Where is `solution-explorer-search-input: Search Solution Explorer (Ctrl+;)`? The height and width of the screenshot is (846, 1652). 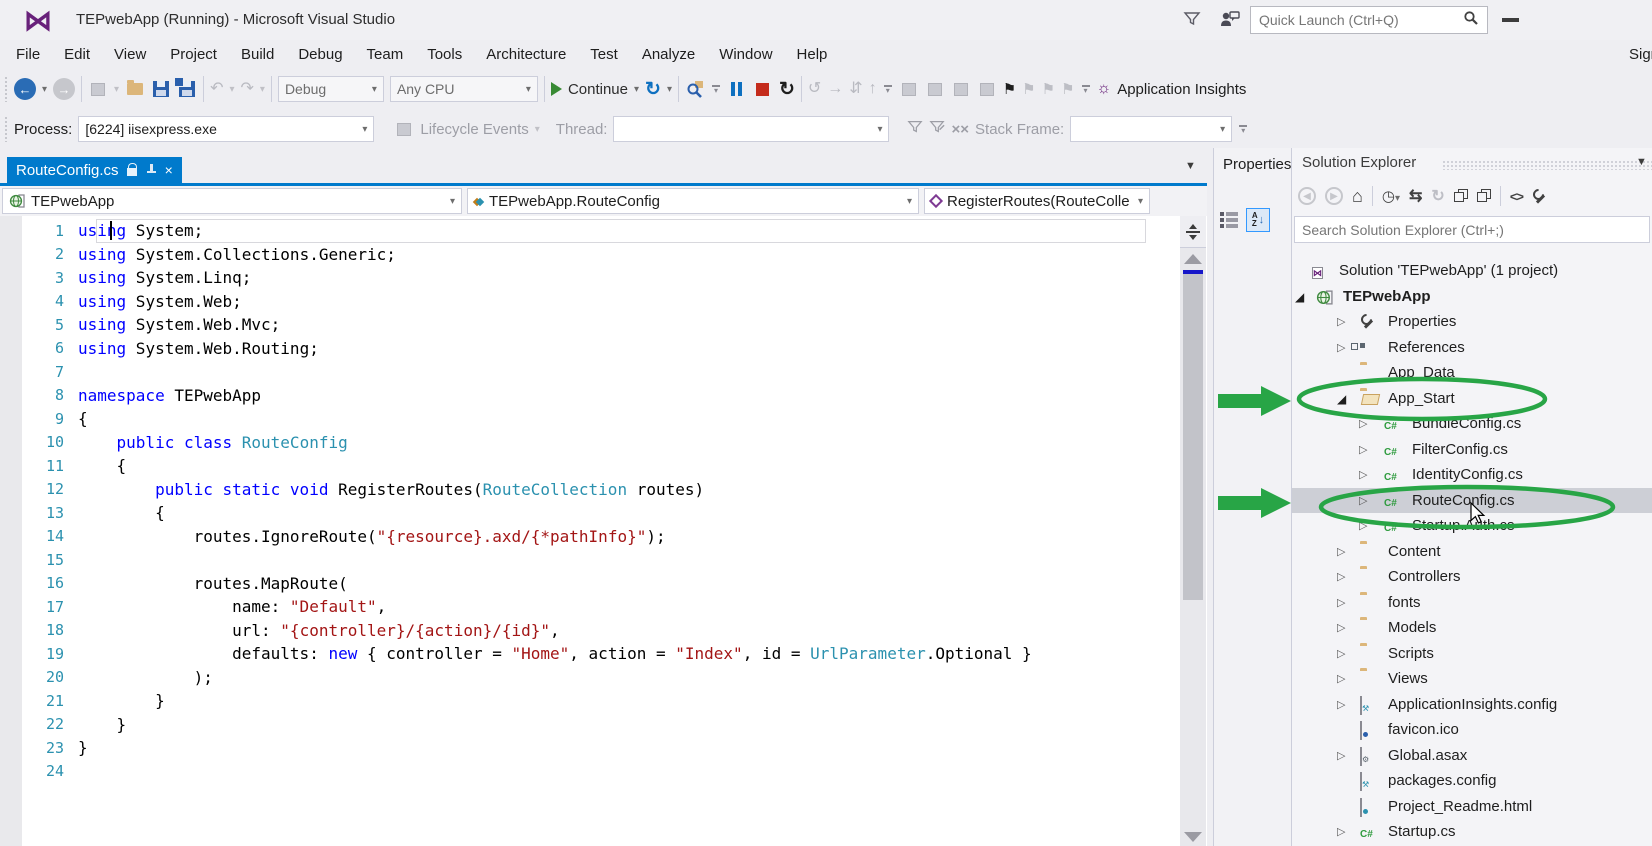
solution-explorer-search-input: Search Solution Explorer (Ctrl+;) is located at coordinates (1472, 229).